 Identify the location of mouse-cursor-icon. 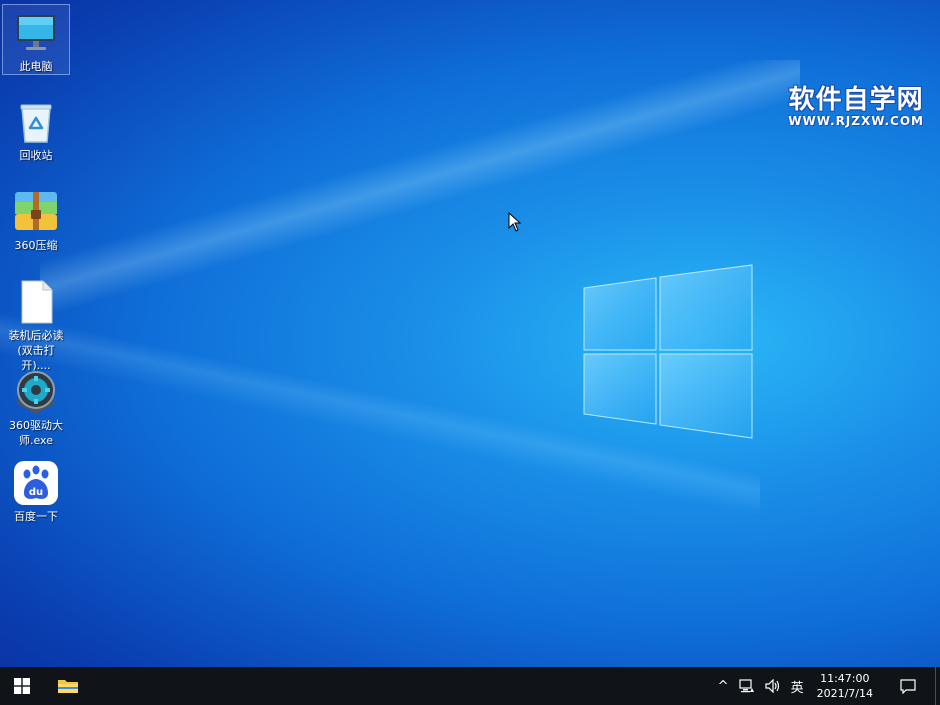
(515, 222).